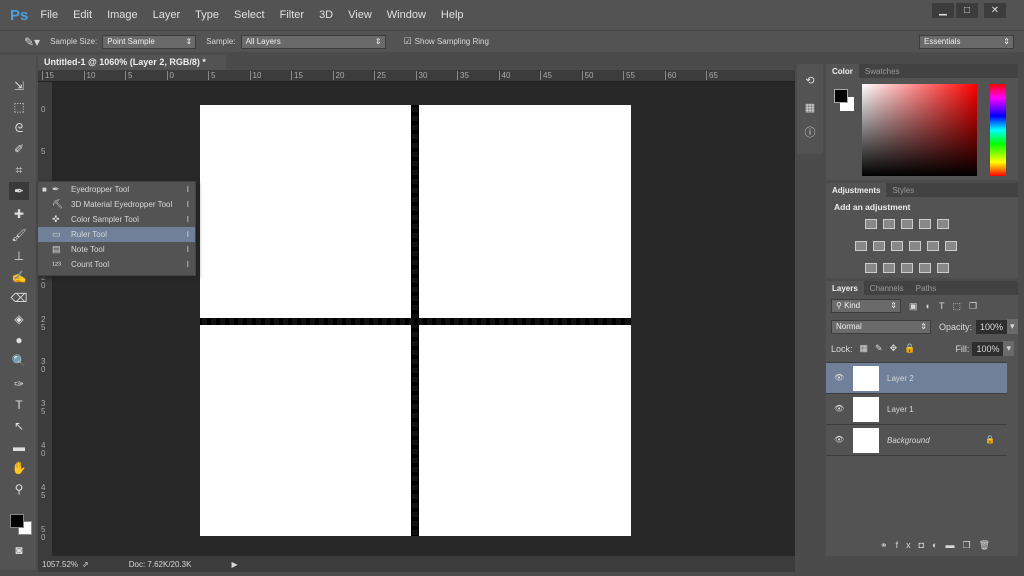  What do you see at coordinates (998, 130) in the screenshot?
I see `hue-slider` at bounding box center [998, 130].